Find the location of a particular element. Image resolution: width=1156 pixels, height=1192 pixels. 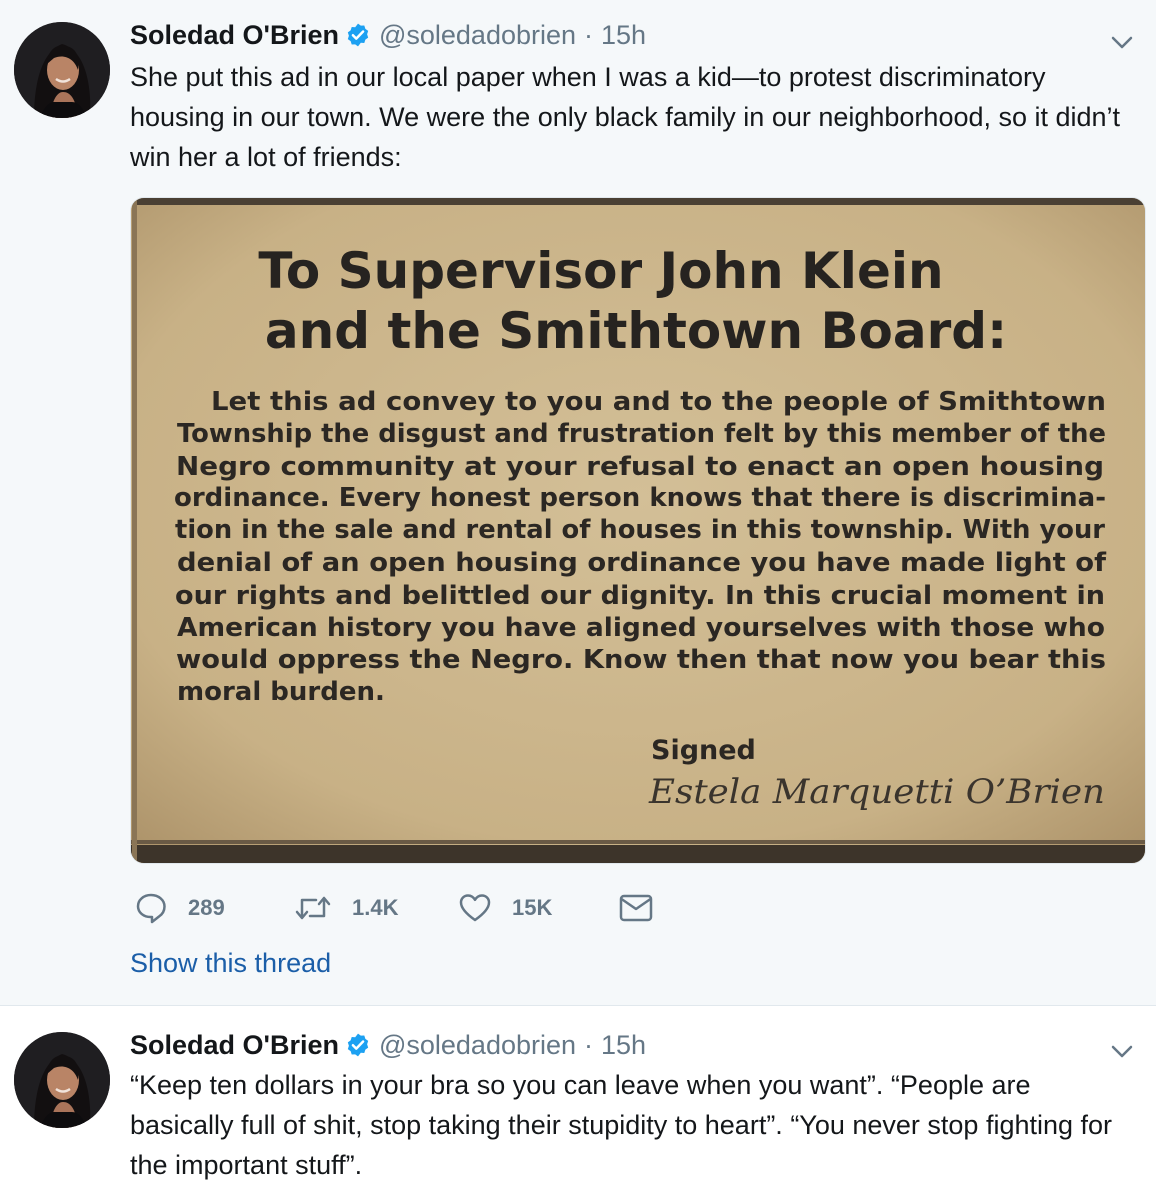

ad-headline-line-1: To Supervisor John Klein is located at coordinates (600, 271).